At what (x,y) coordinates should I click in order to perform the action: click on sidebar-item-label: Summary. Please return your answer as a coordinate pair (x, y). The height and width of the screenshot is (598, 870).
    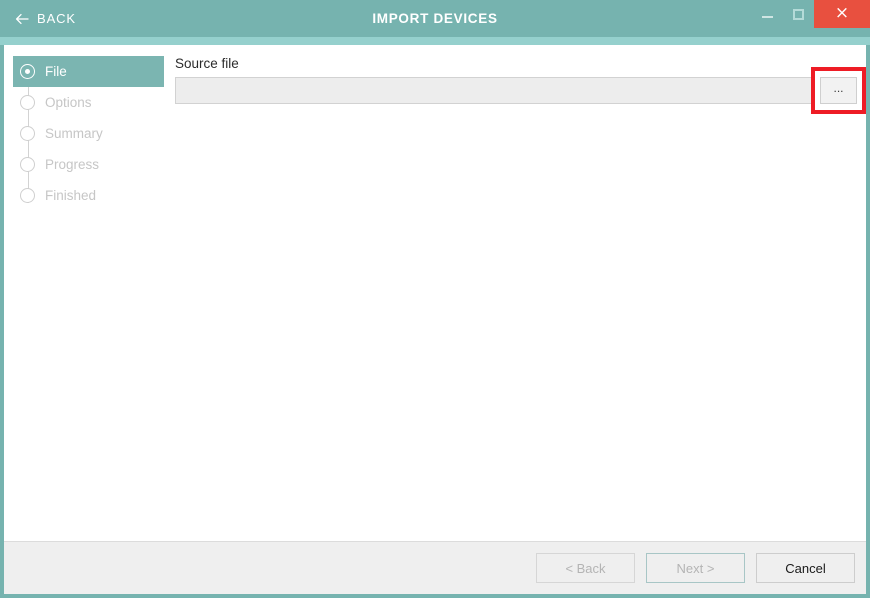
    Looking at the image, I should click on (74, 133).